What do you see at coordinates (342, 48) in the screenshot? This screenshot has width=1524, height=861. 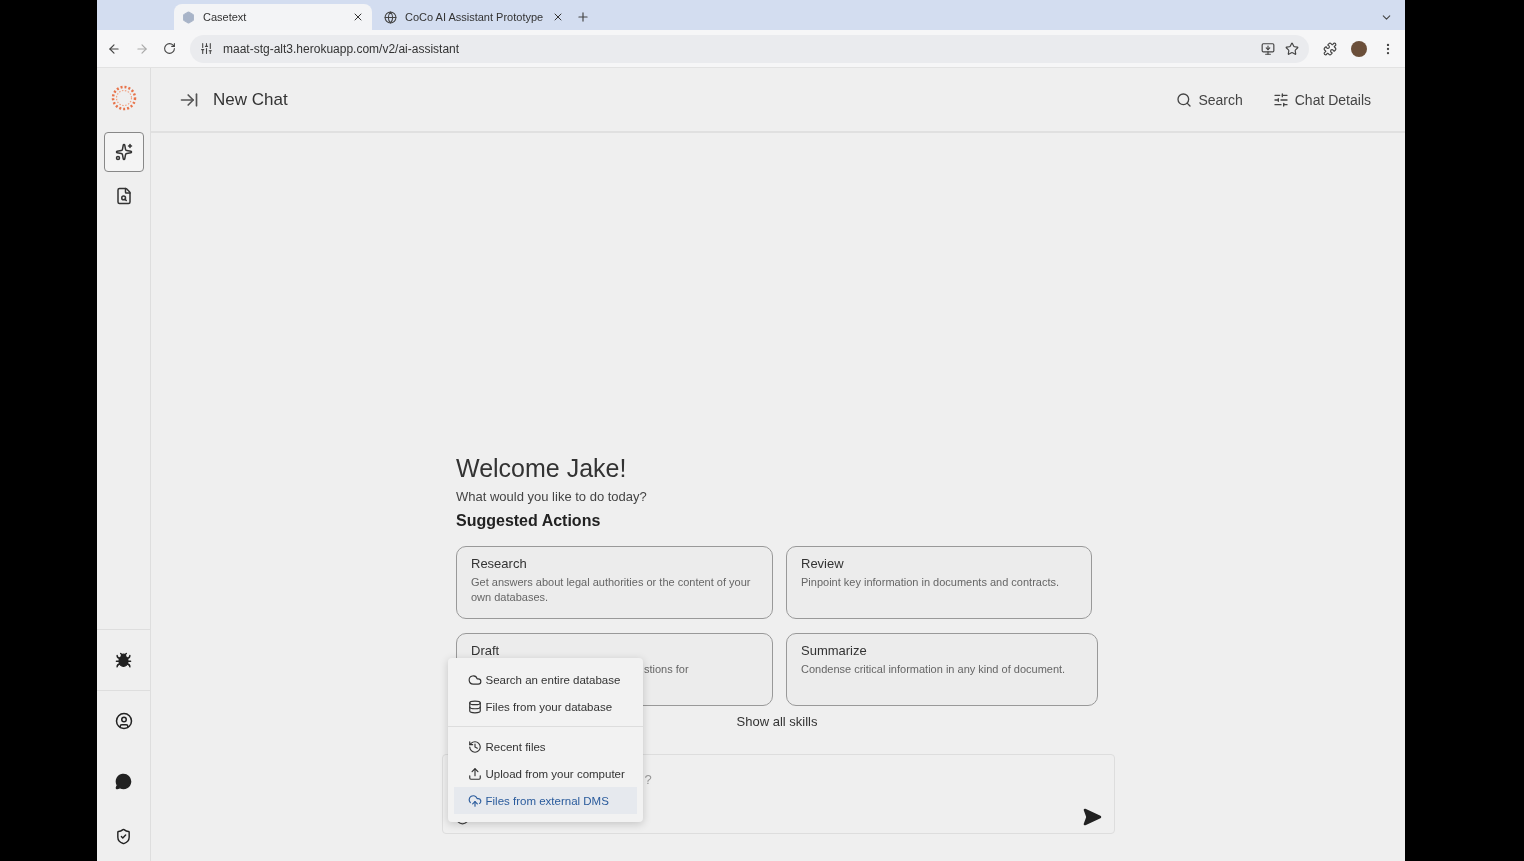 I see `url-text: maat-stg-alt3.herokuapp.com/v2/ai-assistant` at bounding box center [342, 48].